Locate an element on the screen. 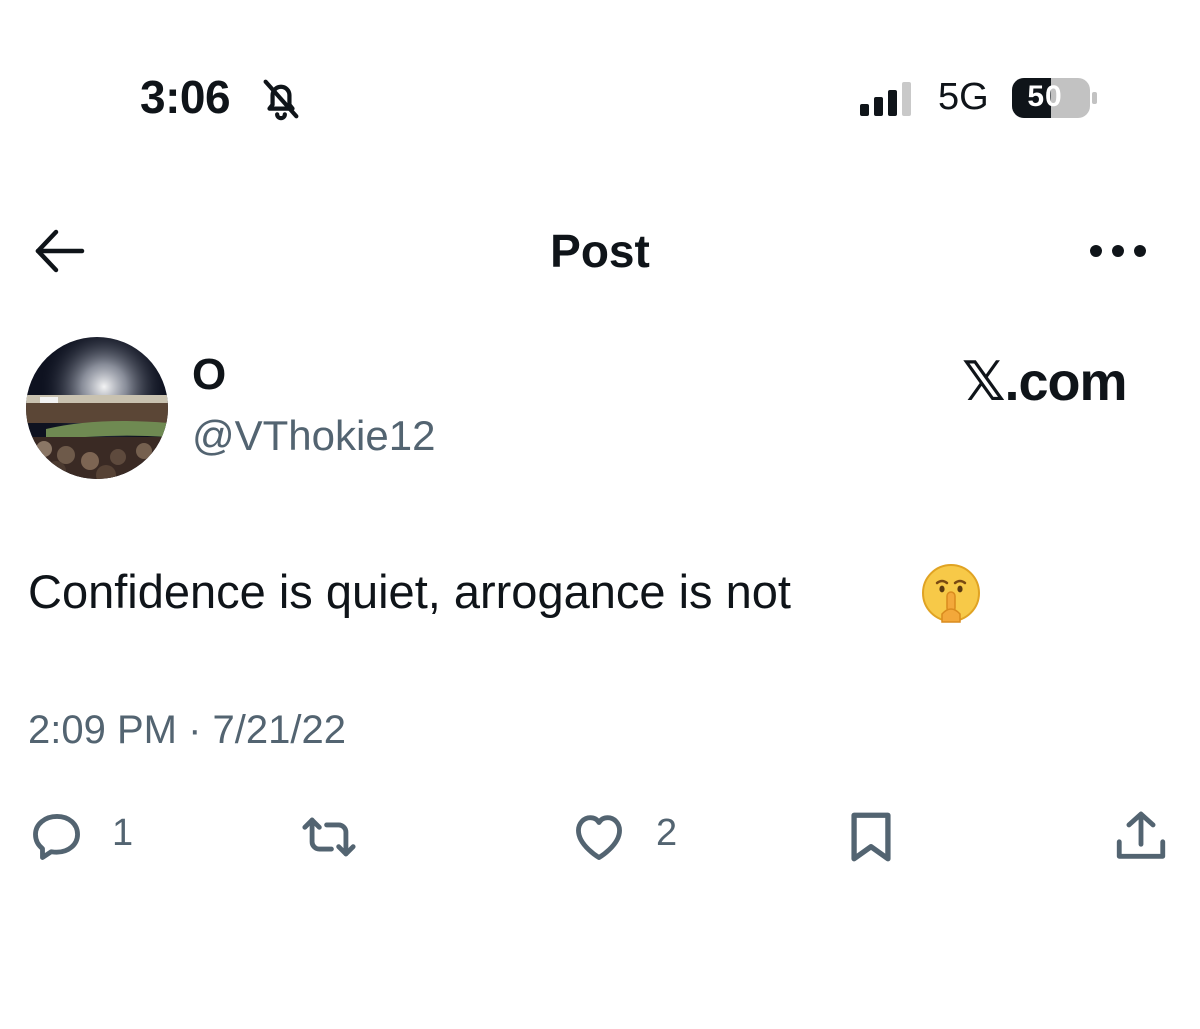 This screenshot has height=1029, width=1200. reply-button is located at coordinates (57, 838).